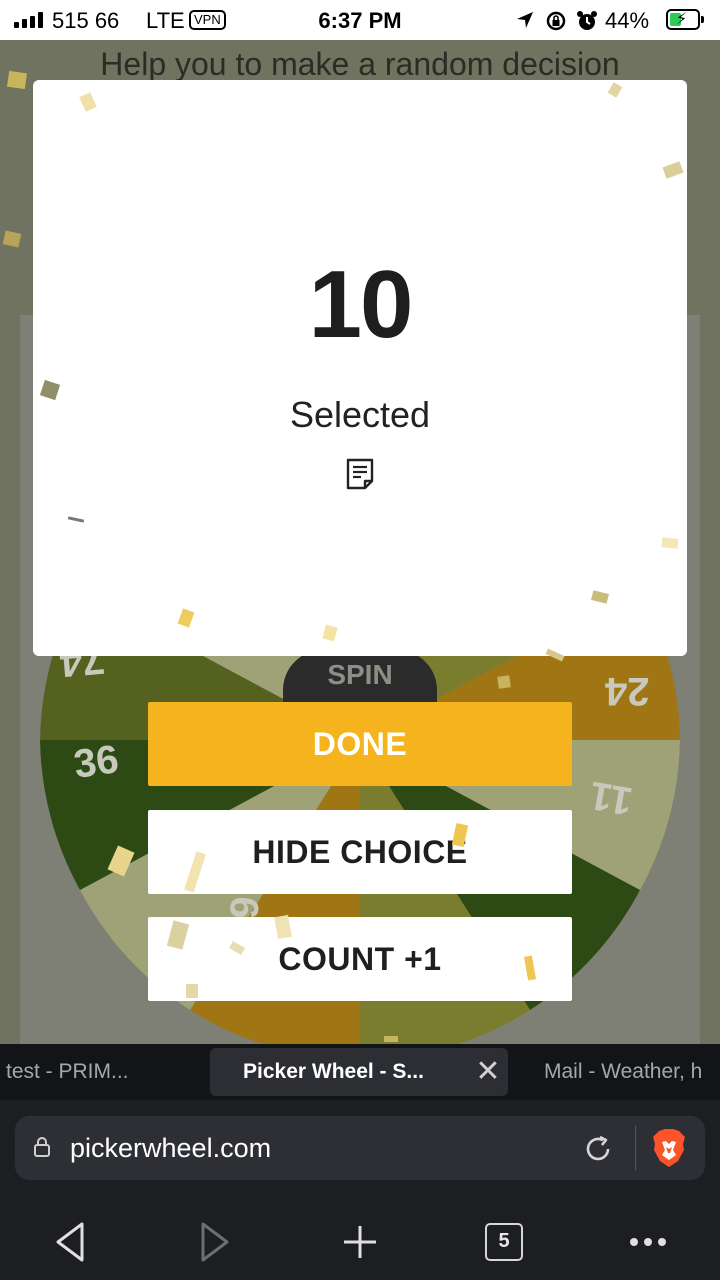 The width and height of the screenshot is (720, 1280). I want to click on forward-button, so click(215, 1242).